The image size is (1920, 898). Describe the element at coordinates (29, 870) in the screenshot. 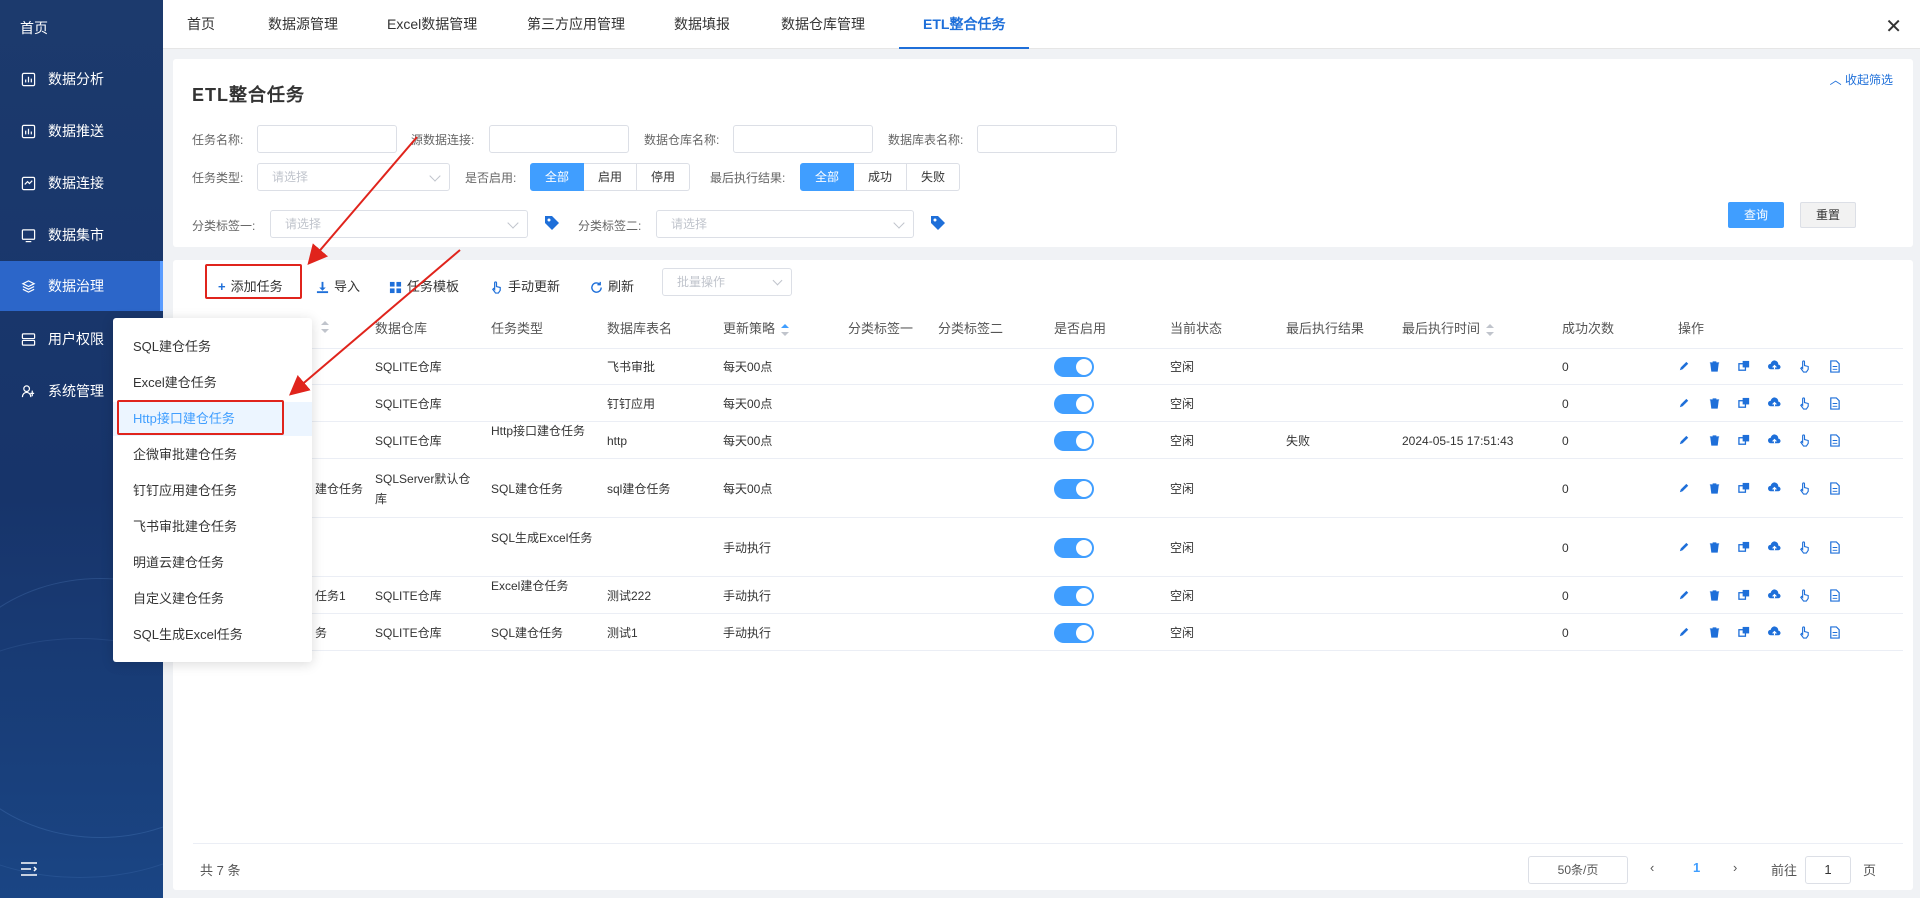

I see `menu-toggle-icon` at that location.